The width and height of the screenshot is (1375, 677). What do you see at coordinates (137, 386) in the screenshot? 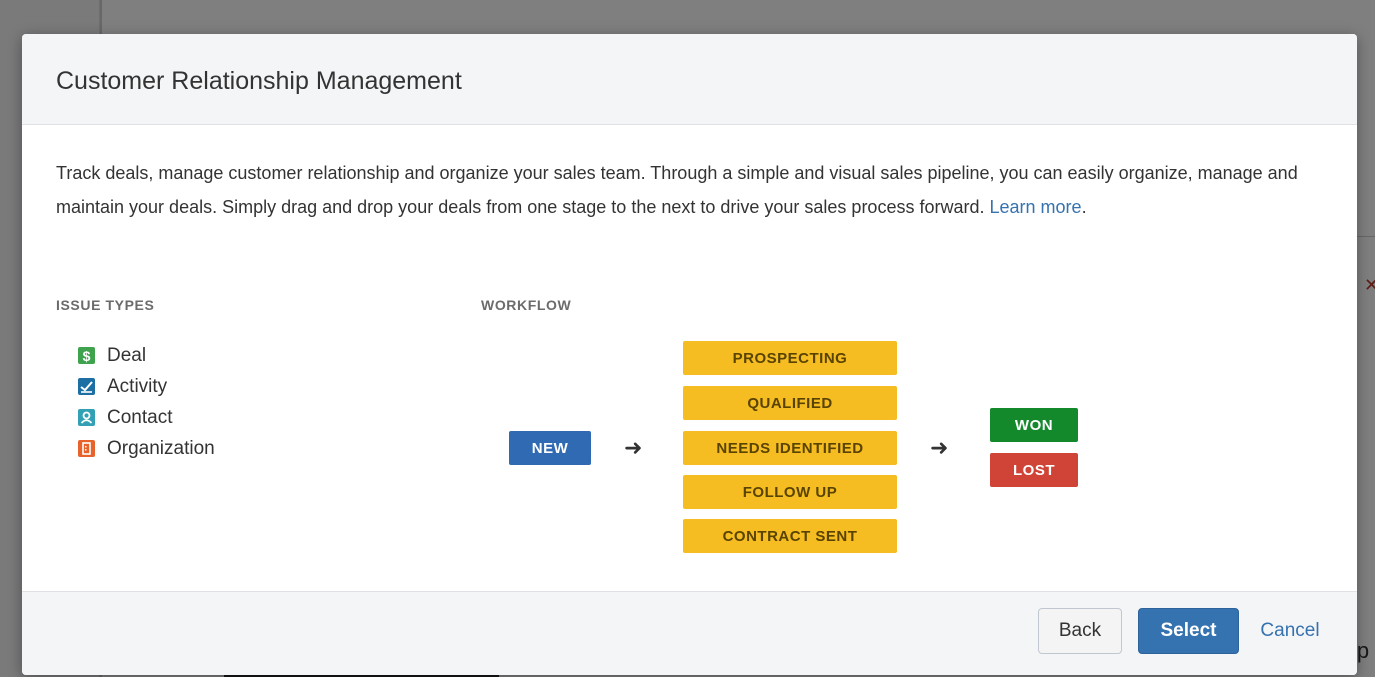
I see `issue-type-label: Activity` at bounding box center [137, 386].